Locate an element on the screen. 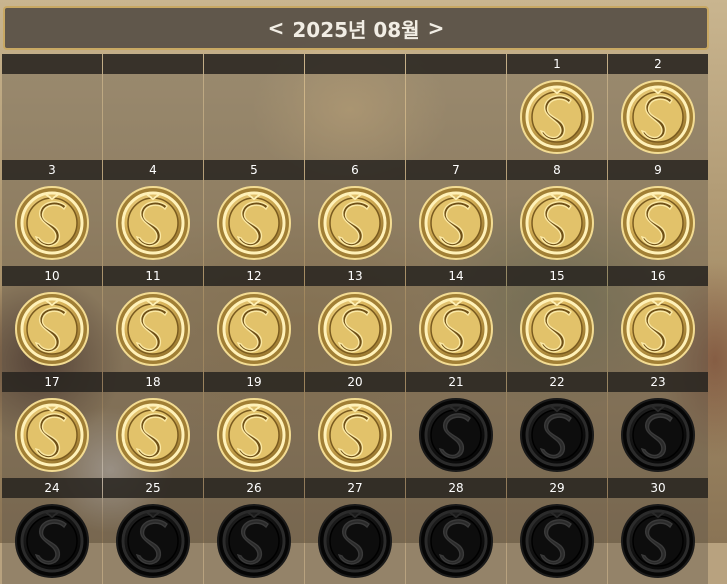 The width and height of the screenshot is (727, 584). calendar-day-cell: 7 is located at coordinates (456, 213).